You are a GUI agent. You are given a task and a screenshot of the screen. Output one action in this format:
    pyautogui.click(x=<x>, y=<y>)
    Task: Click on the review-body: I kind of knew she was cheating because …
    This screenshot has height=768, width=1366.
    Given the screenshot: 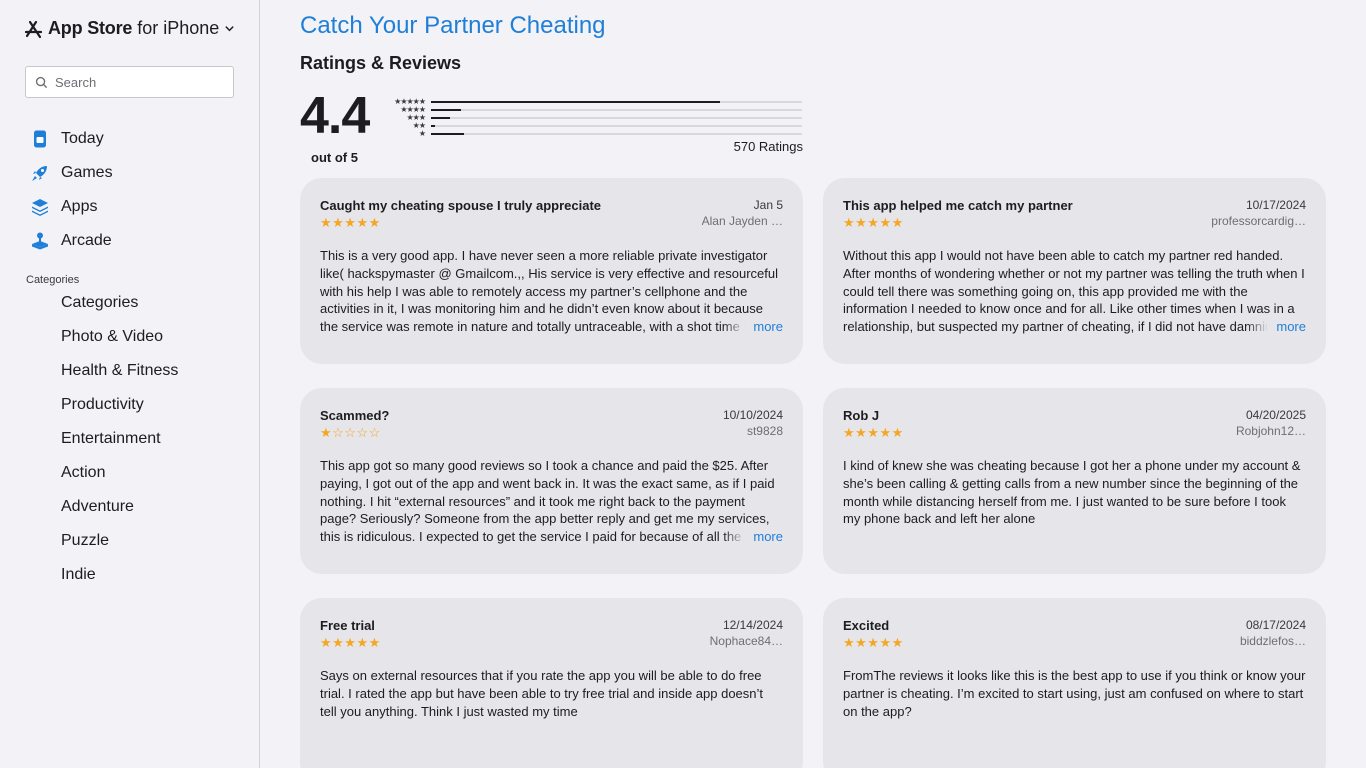 What is the action you would take?
    pyautogui.click(x=1072, y=492)
    